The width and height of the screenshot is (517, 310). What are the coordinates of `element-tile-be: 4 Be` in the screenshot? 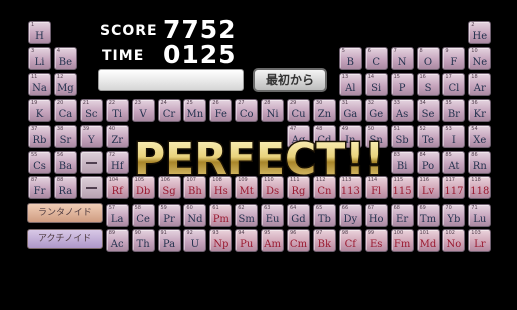 It's located at (65, 58).